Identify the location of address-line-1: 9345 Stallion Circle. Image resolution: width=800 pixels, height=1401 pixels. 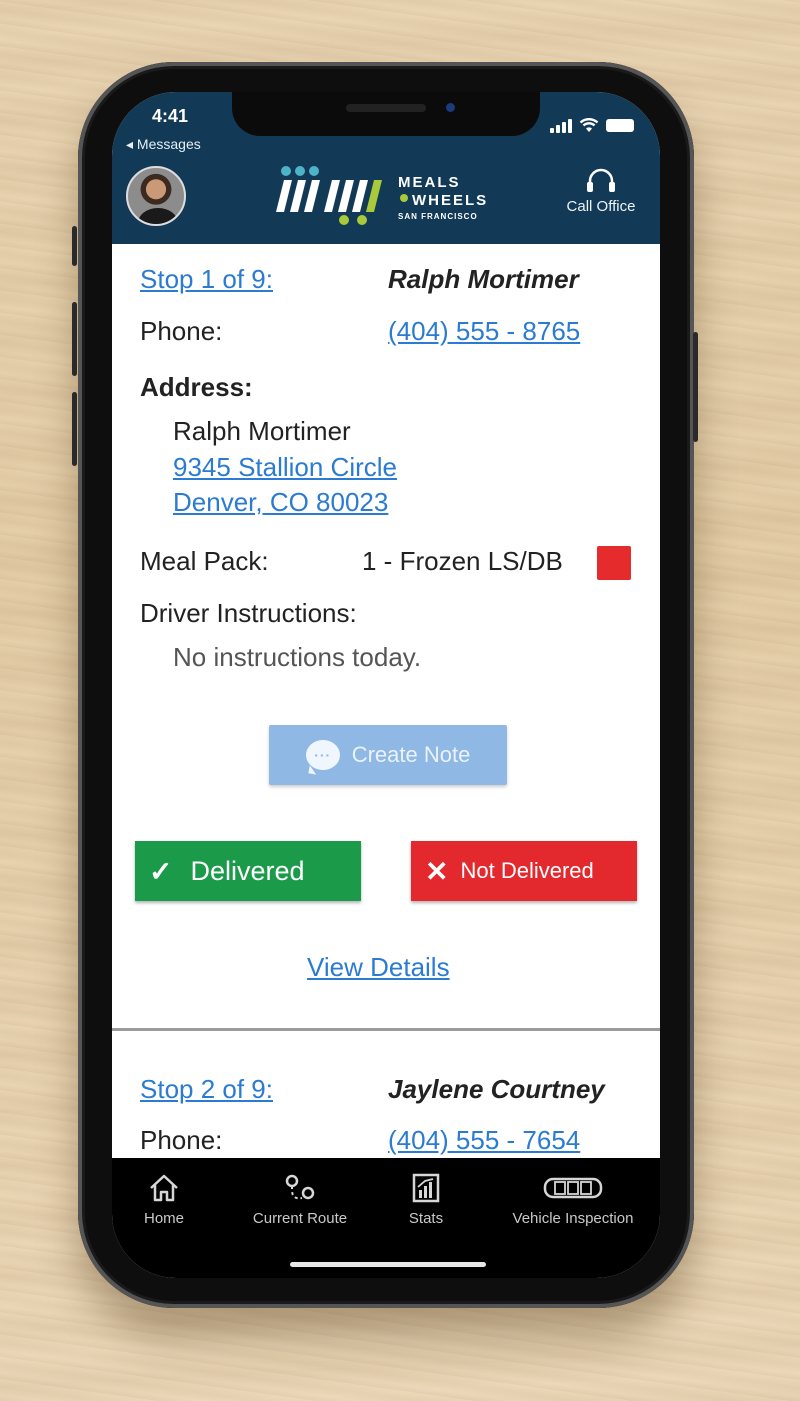
(285, 467).